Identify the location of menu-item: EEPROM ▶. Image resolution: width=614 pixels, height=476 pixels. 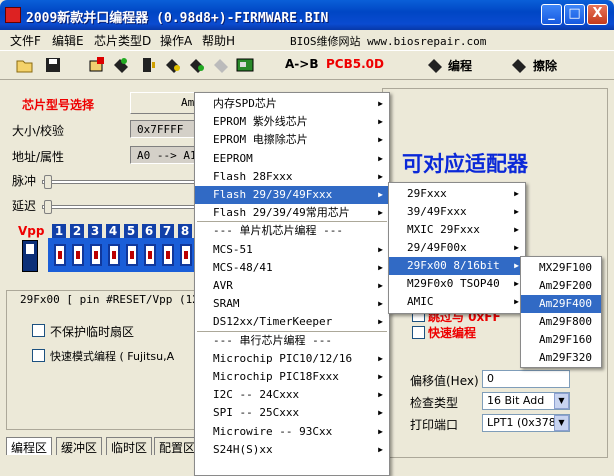
(292, 159).